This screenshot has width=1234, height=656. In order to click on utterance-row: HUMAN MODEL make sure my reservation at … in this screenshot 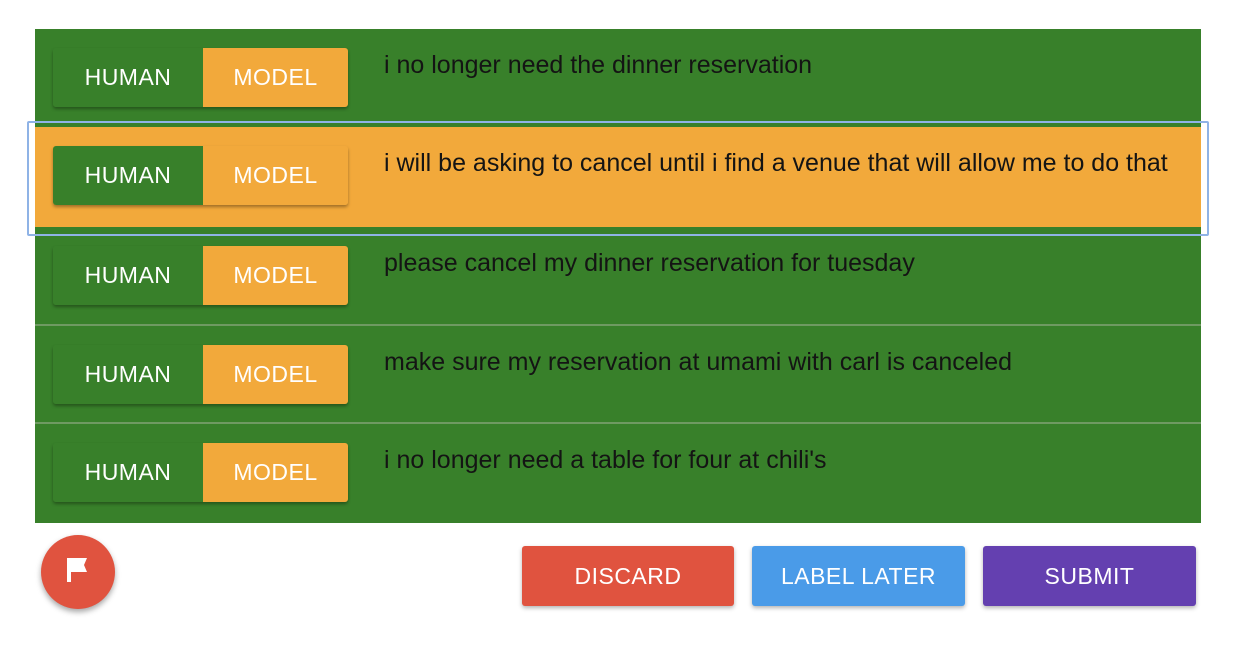, I will do `click(618, 375)`.